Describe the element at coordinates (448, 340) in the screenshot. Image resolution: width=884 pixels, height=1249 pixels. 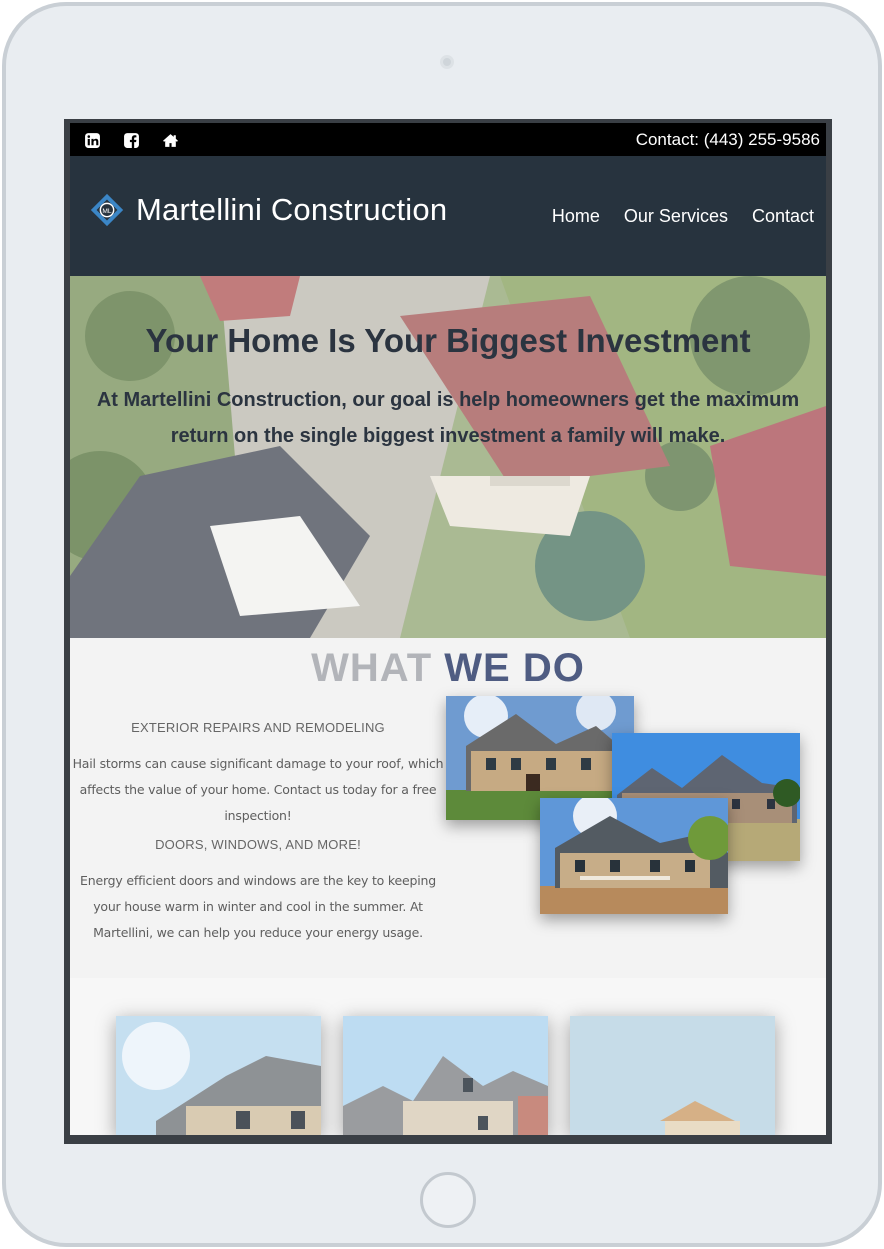
I see `hero-title: Your Home Is Your Biggest Investment` at that location.